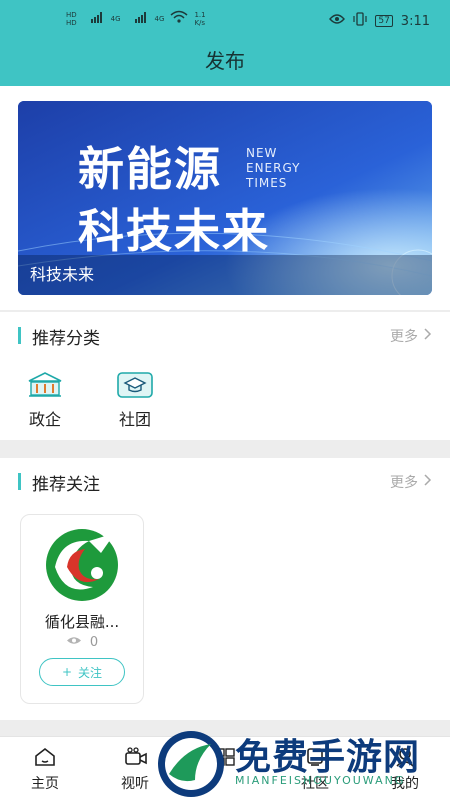 This screenshot has width=450, height=801. Describe the element at coordinates (71, 22) in the screenshot. I see `hd-label-2: HD` at that location.